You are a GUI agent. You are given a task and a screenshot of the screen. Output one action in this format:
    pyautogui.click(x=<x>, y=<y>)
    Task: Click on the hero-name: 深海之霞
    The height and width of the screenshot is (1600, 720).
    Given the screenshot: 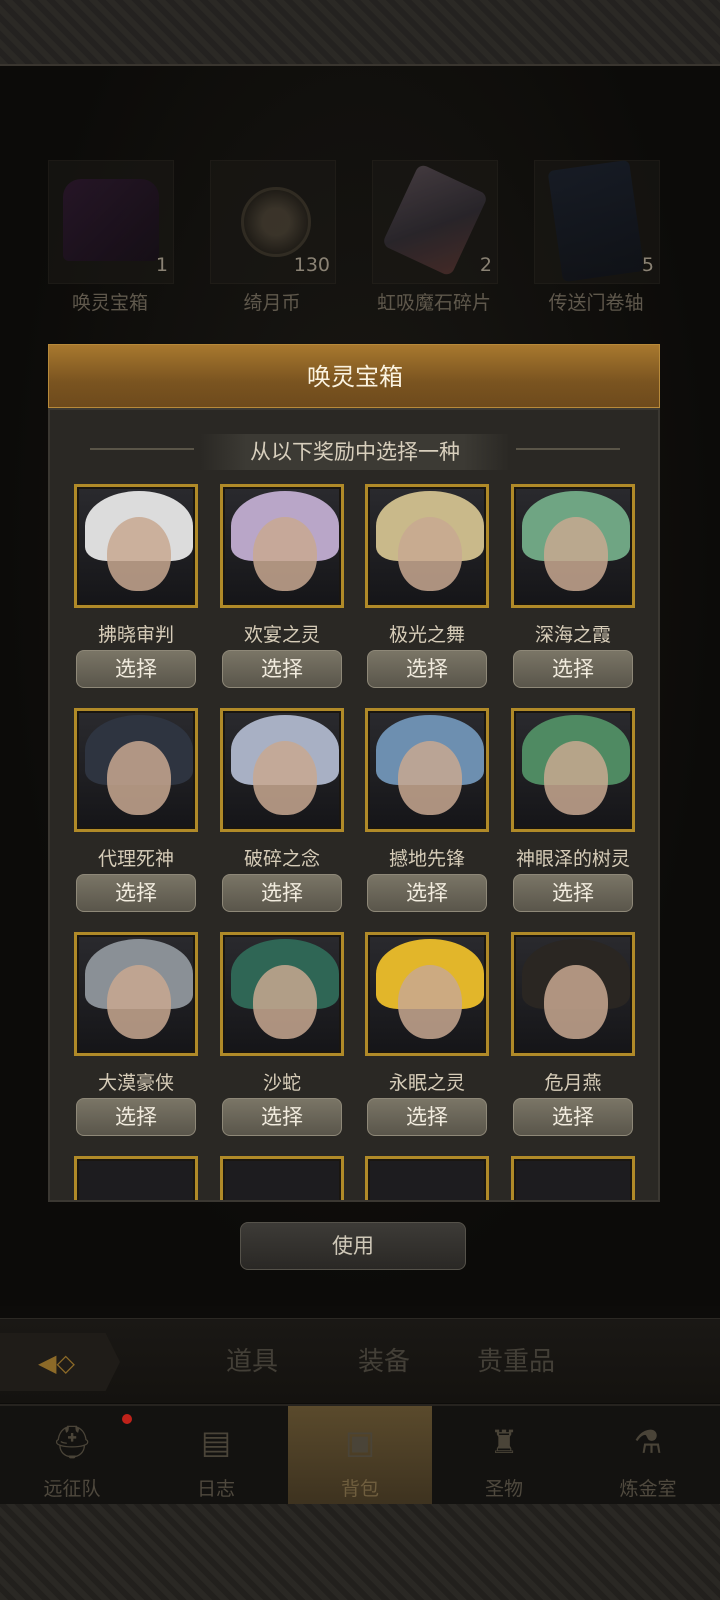 What is the action you would take?
    pyautogui.click(x=572, y=635)
    